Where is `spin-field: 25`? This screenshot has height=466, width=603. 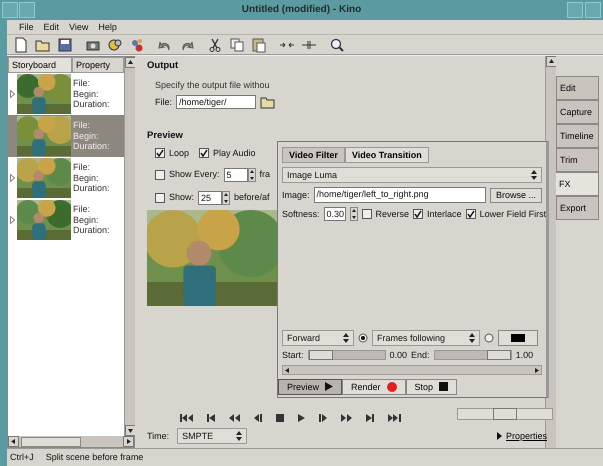
spin-field: 25 is located at coordinates (210, 197).